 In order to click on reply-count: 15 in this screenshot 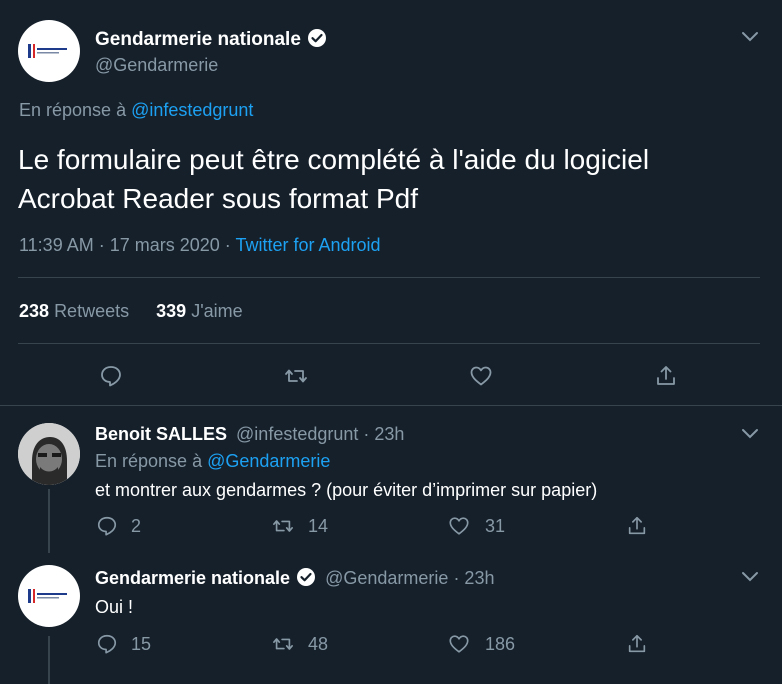, I will do `click(141, 644)`.